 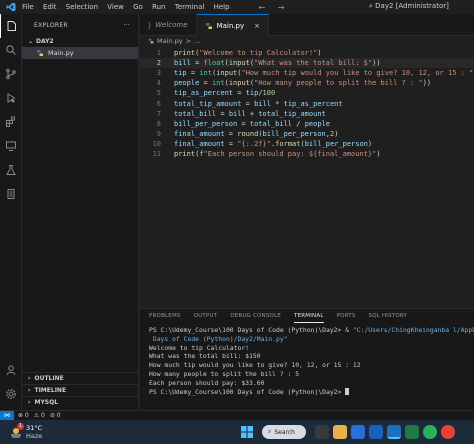 I want to click on outline-section: › OUTLINE, so click(x=80, y=377).